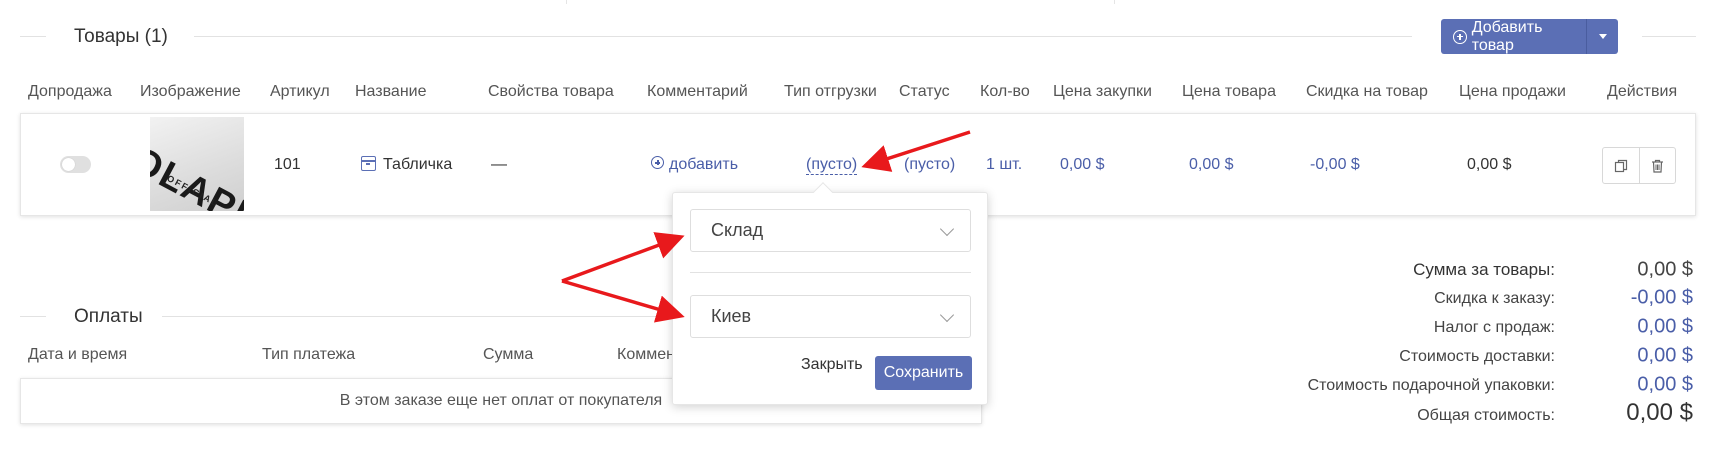 This screenshot has width=1718, height=452. What do you see at coordinates (623, 257) in the screenshot?
I see `arrow-to-warehouse-select` at bounding box center [623, 257].